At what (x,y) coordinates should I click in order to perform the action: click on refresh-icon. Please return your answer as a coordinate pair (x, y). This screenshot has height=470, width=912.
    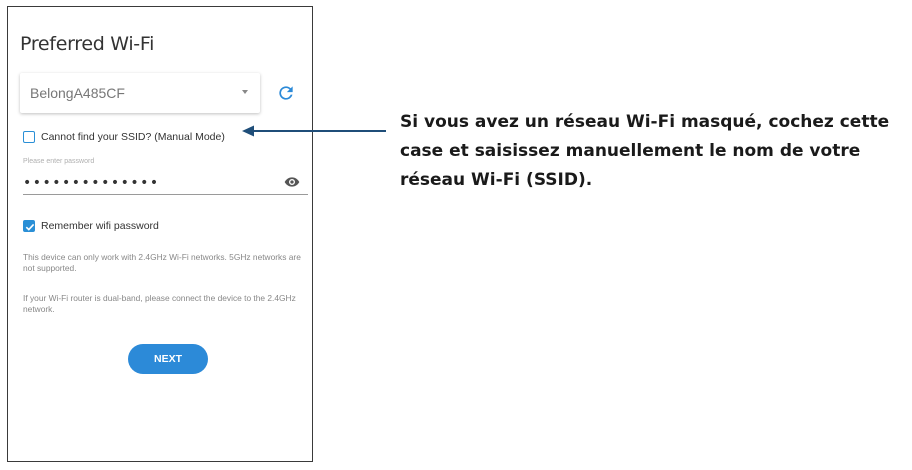
    Looking at the image, I should click on (286, 93).